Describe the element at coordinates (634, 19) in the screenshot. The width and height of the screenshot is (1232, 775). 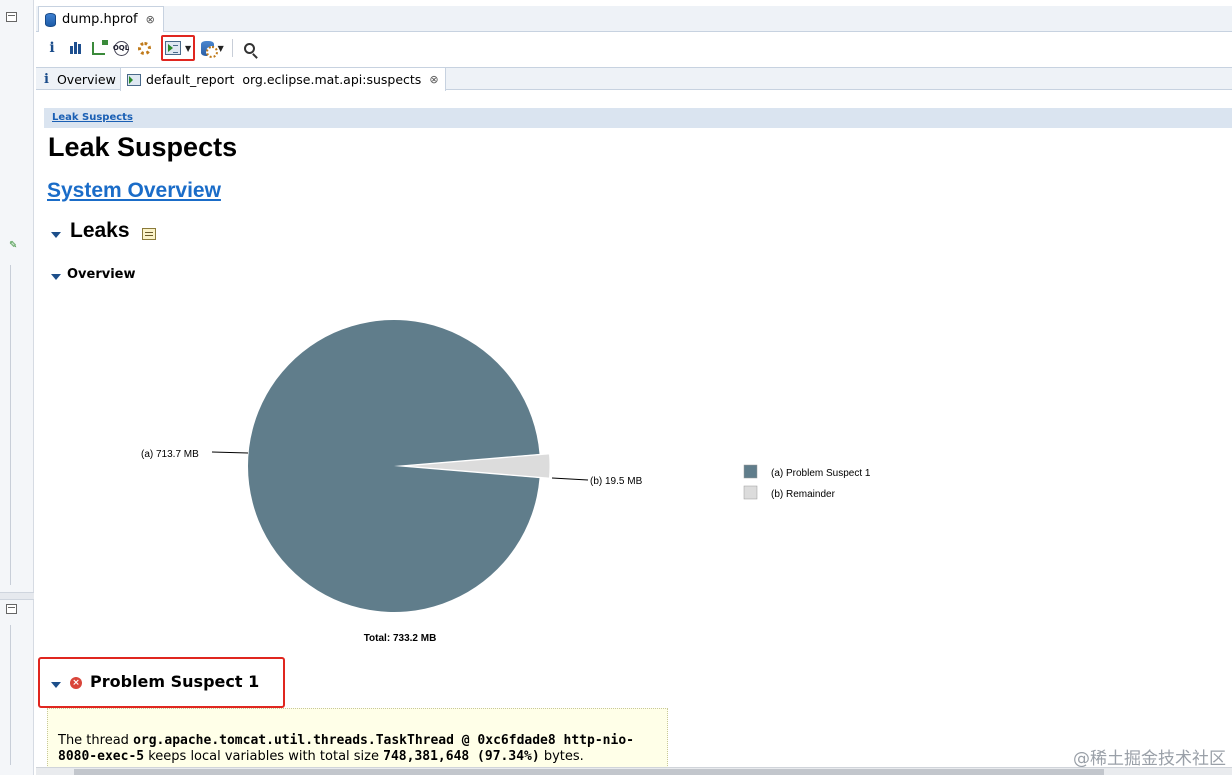
I see `editor-tab-bar: dump.hprof ⊗` at that location.